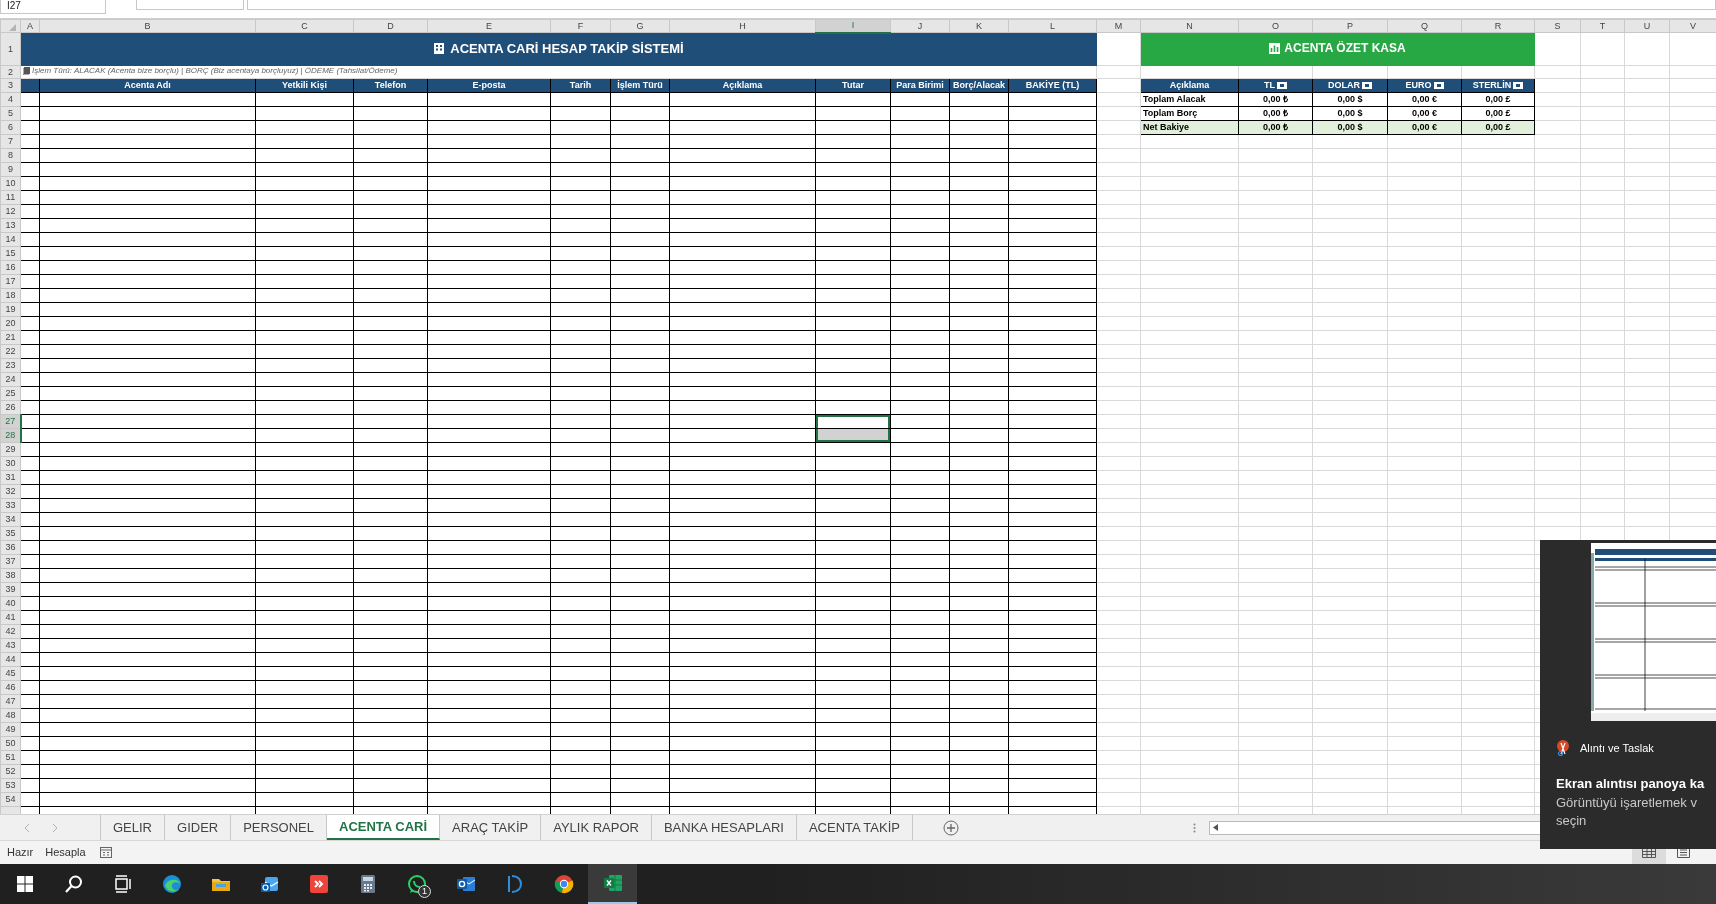  Describe the element at coordinates (853, 26) in the screenshot. I see `column-header: I` at that location.